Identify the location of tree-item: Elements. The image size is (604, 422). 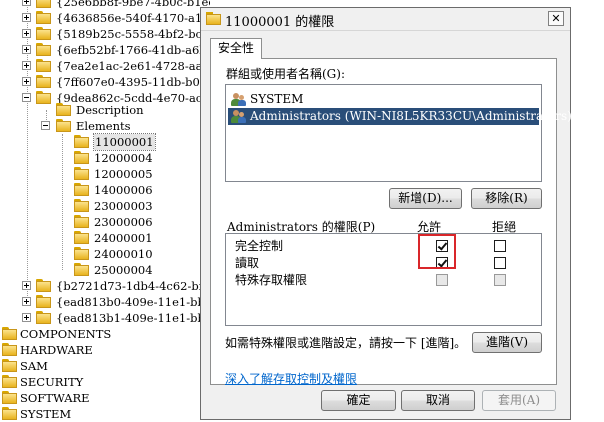
(105, 126).